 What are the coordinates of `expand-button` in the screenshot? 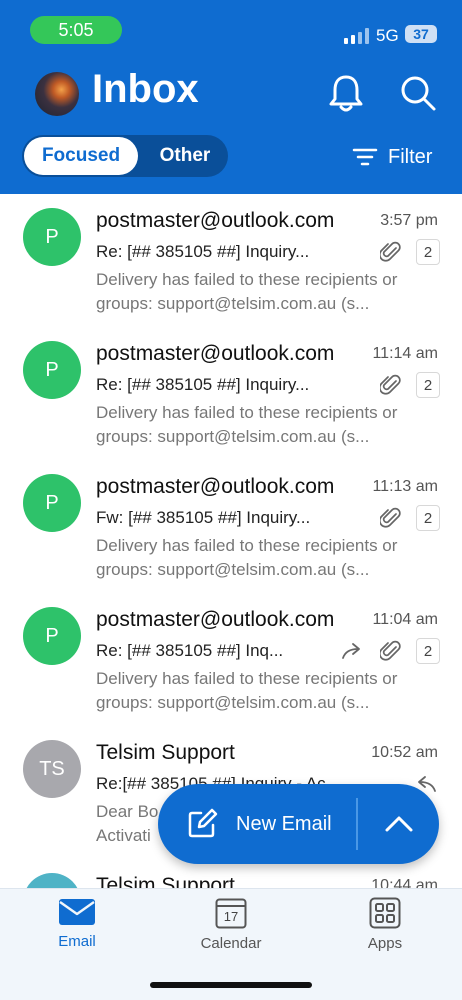 It's located at (398, 824).